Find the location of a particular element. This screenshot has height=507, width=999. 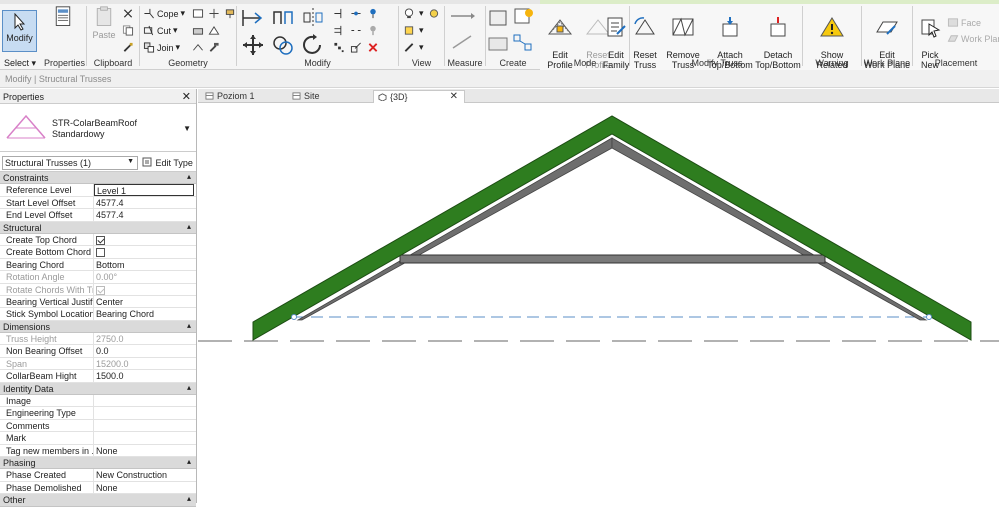

view-tab: Poziom 1 is located at coordinates (244, 96).